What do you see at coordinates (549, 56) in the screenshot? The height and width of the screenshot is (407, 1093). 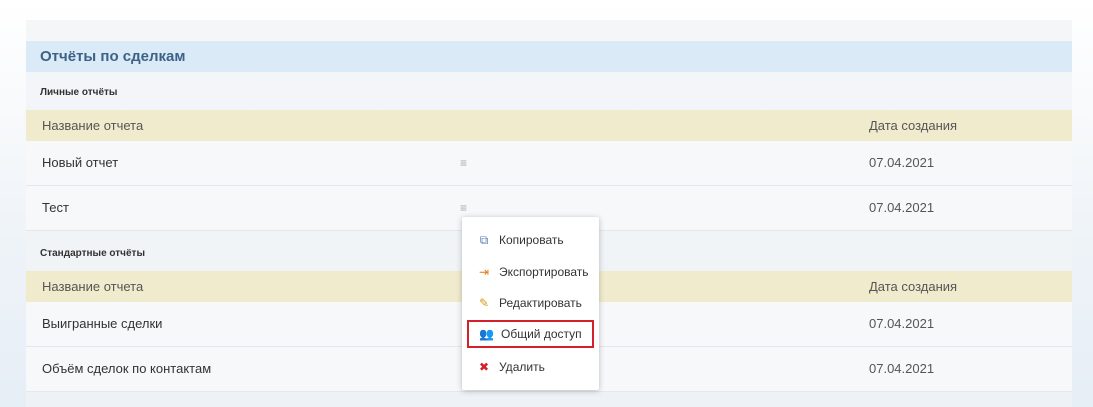 I see `panel-title: Отчёты по сделкам` at bounding box center [549, 56].